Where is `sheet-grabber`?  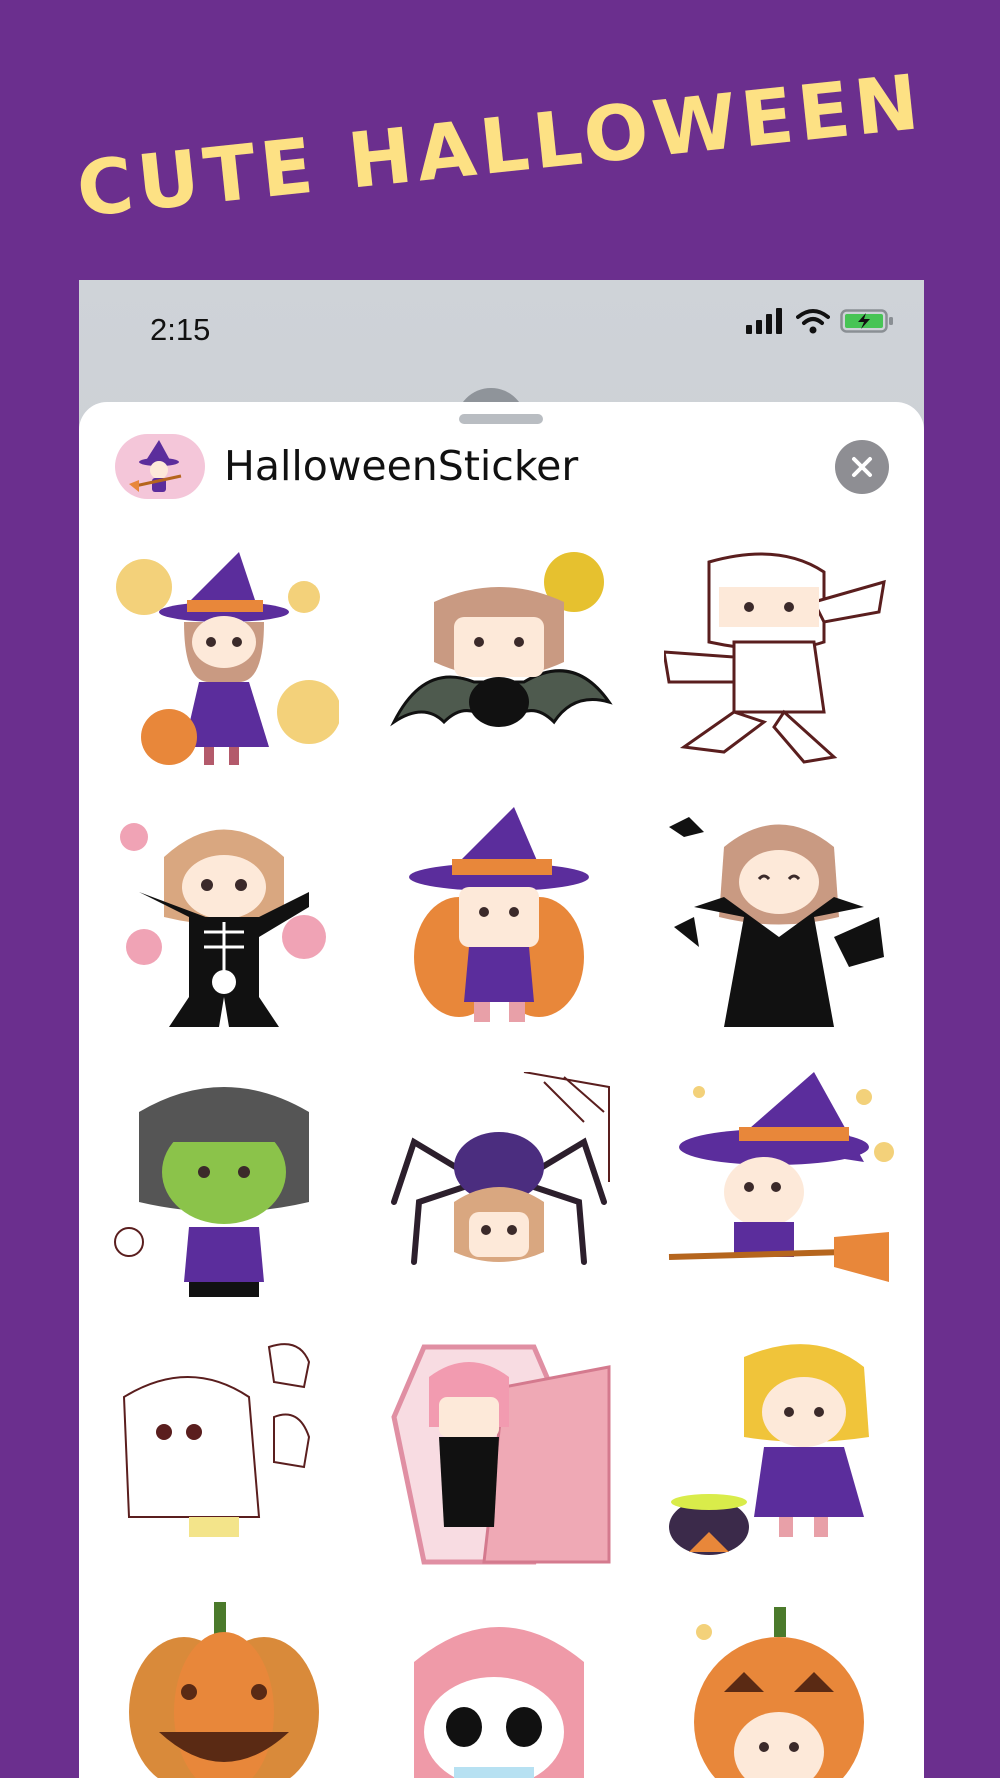
sheet-grabber is located at coordinates (501, 419).